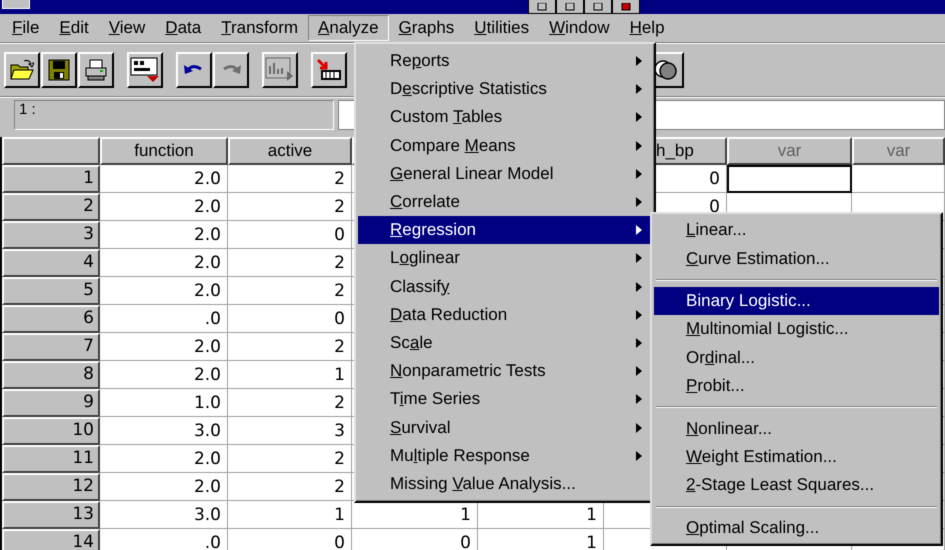 The height and width of the screenshot is (550, 945). What do you see at coordinates (174, 115) in the screenshot?
I see `cell-reference: 1 :` at bounding box center [174, 115].